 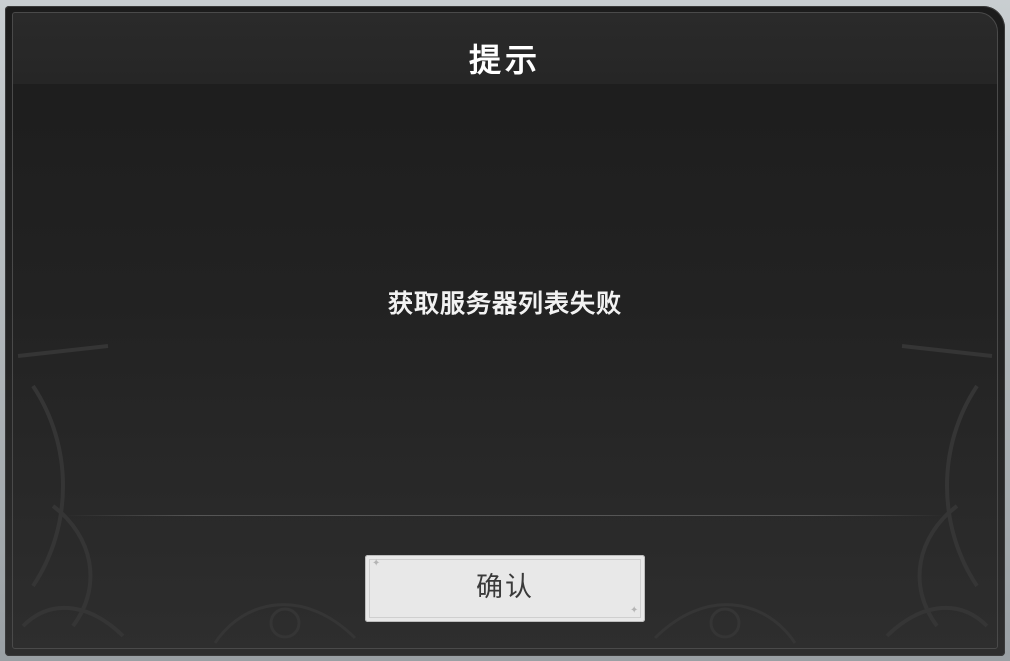 I want to click on error-message: 获取服务器列表失败, so click(x=504, y=303).